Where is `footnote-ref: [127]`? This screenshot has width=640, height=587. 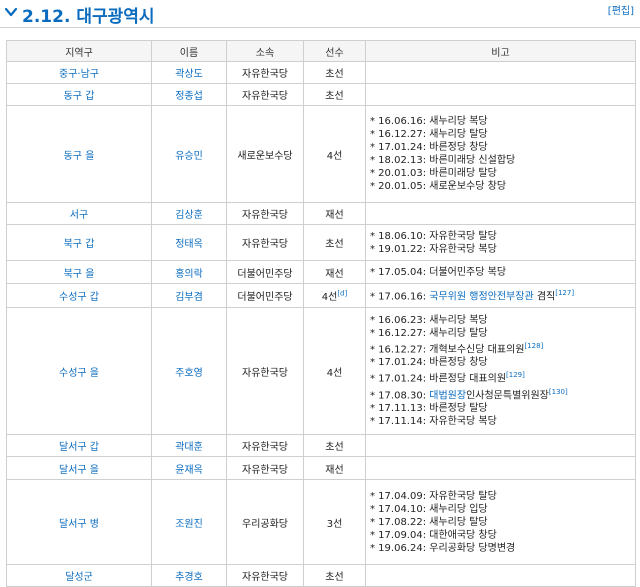
footnote-ref: [127] is located at coordinates (564, 293).